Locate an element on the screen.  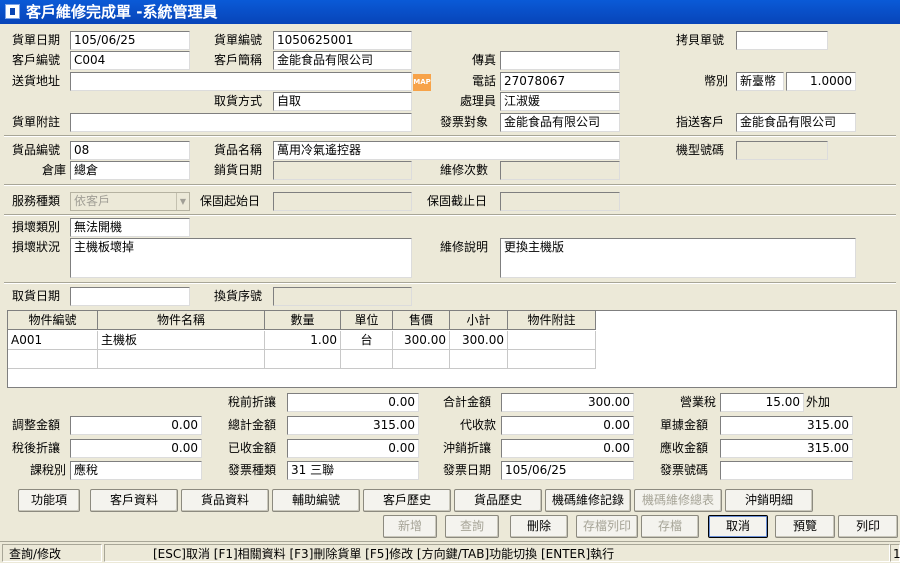
aux-number-button: 輔助編號 is located at coordinates (316, 500).